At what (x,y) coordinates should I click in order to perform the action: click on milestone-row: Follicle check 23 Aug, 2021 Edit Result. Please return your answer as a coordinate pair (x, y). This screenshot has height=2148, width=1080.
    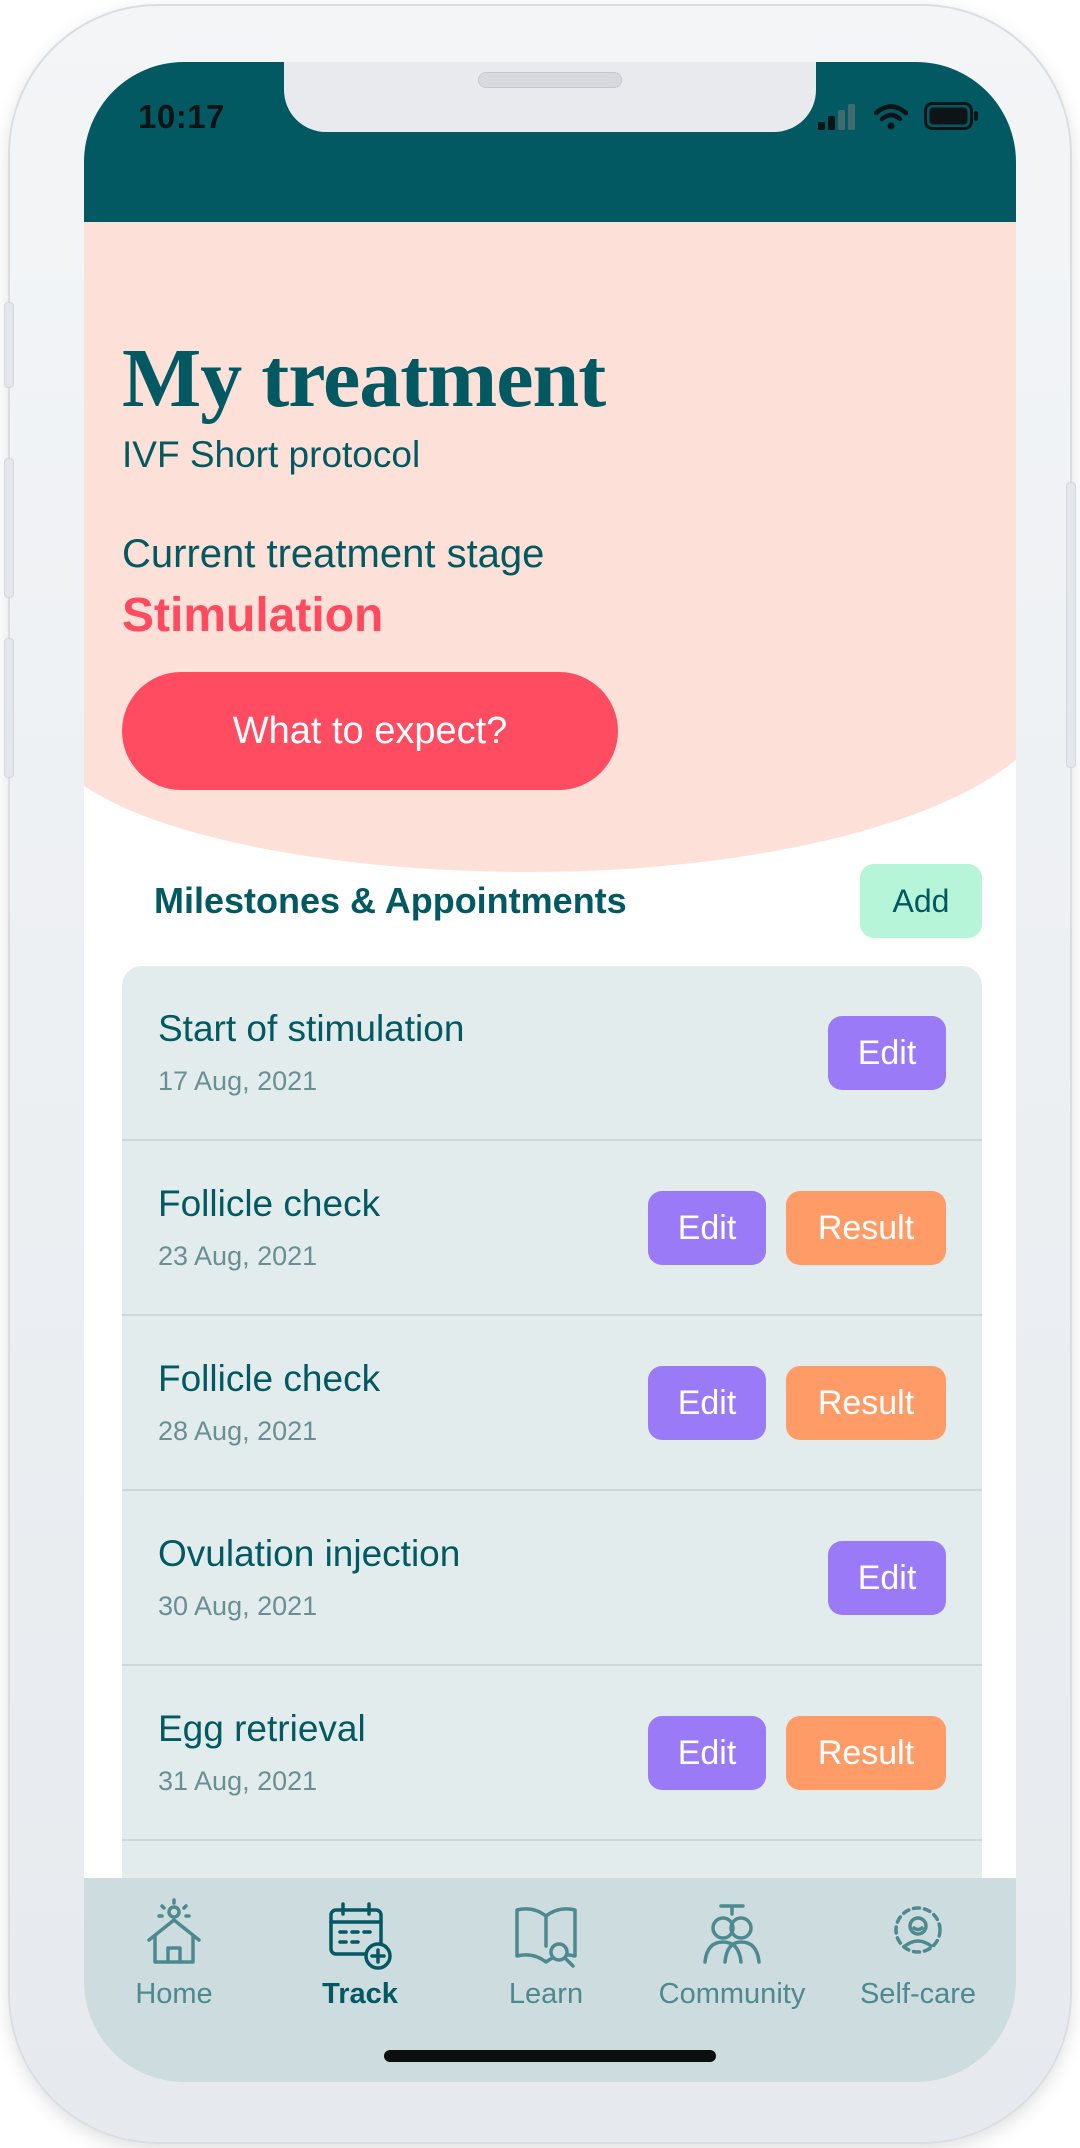
    Looking at the image, I should click on (552, 1228).